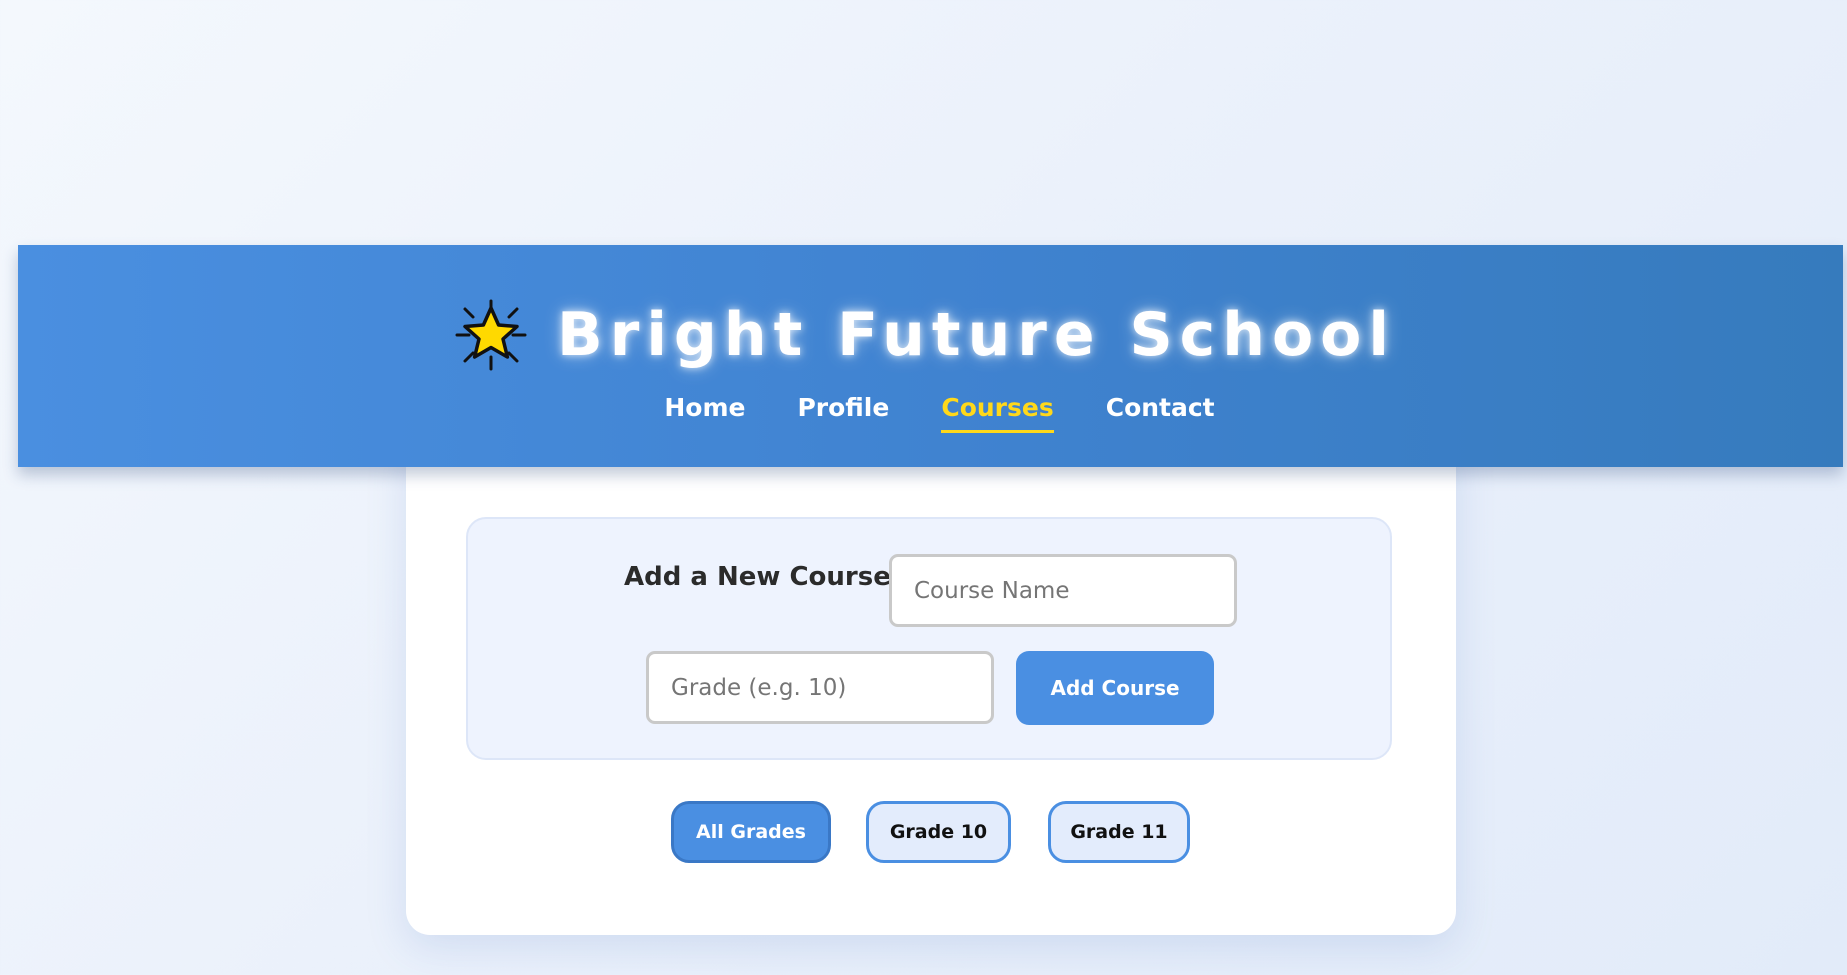  Describe the element at coordinates (843, 413) in the screenshot. I see `nav-profile: Profile` at that location.